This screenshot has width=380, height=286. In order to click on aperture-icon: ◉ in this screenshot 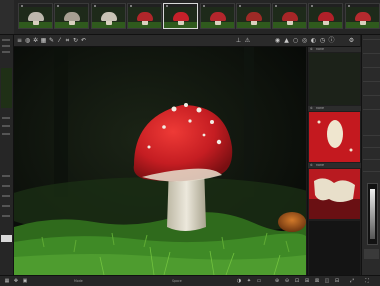, I will do `click(277, 40)`.